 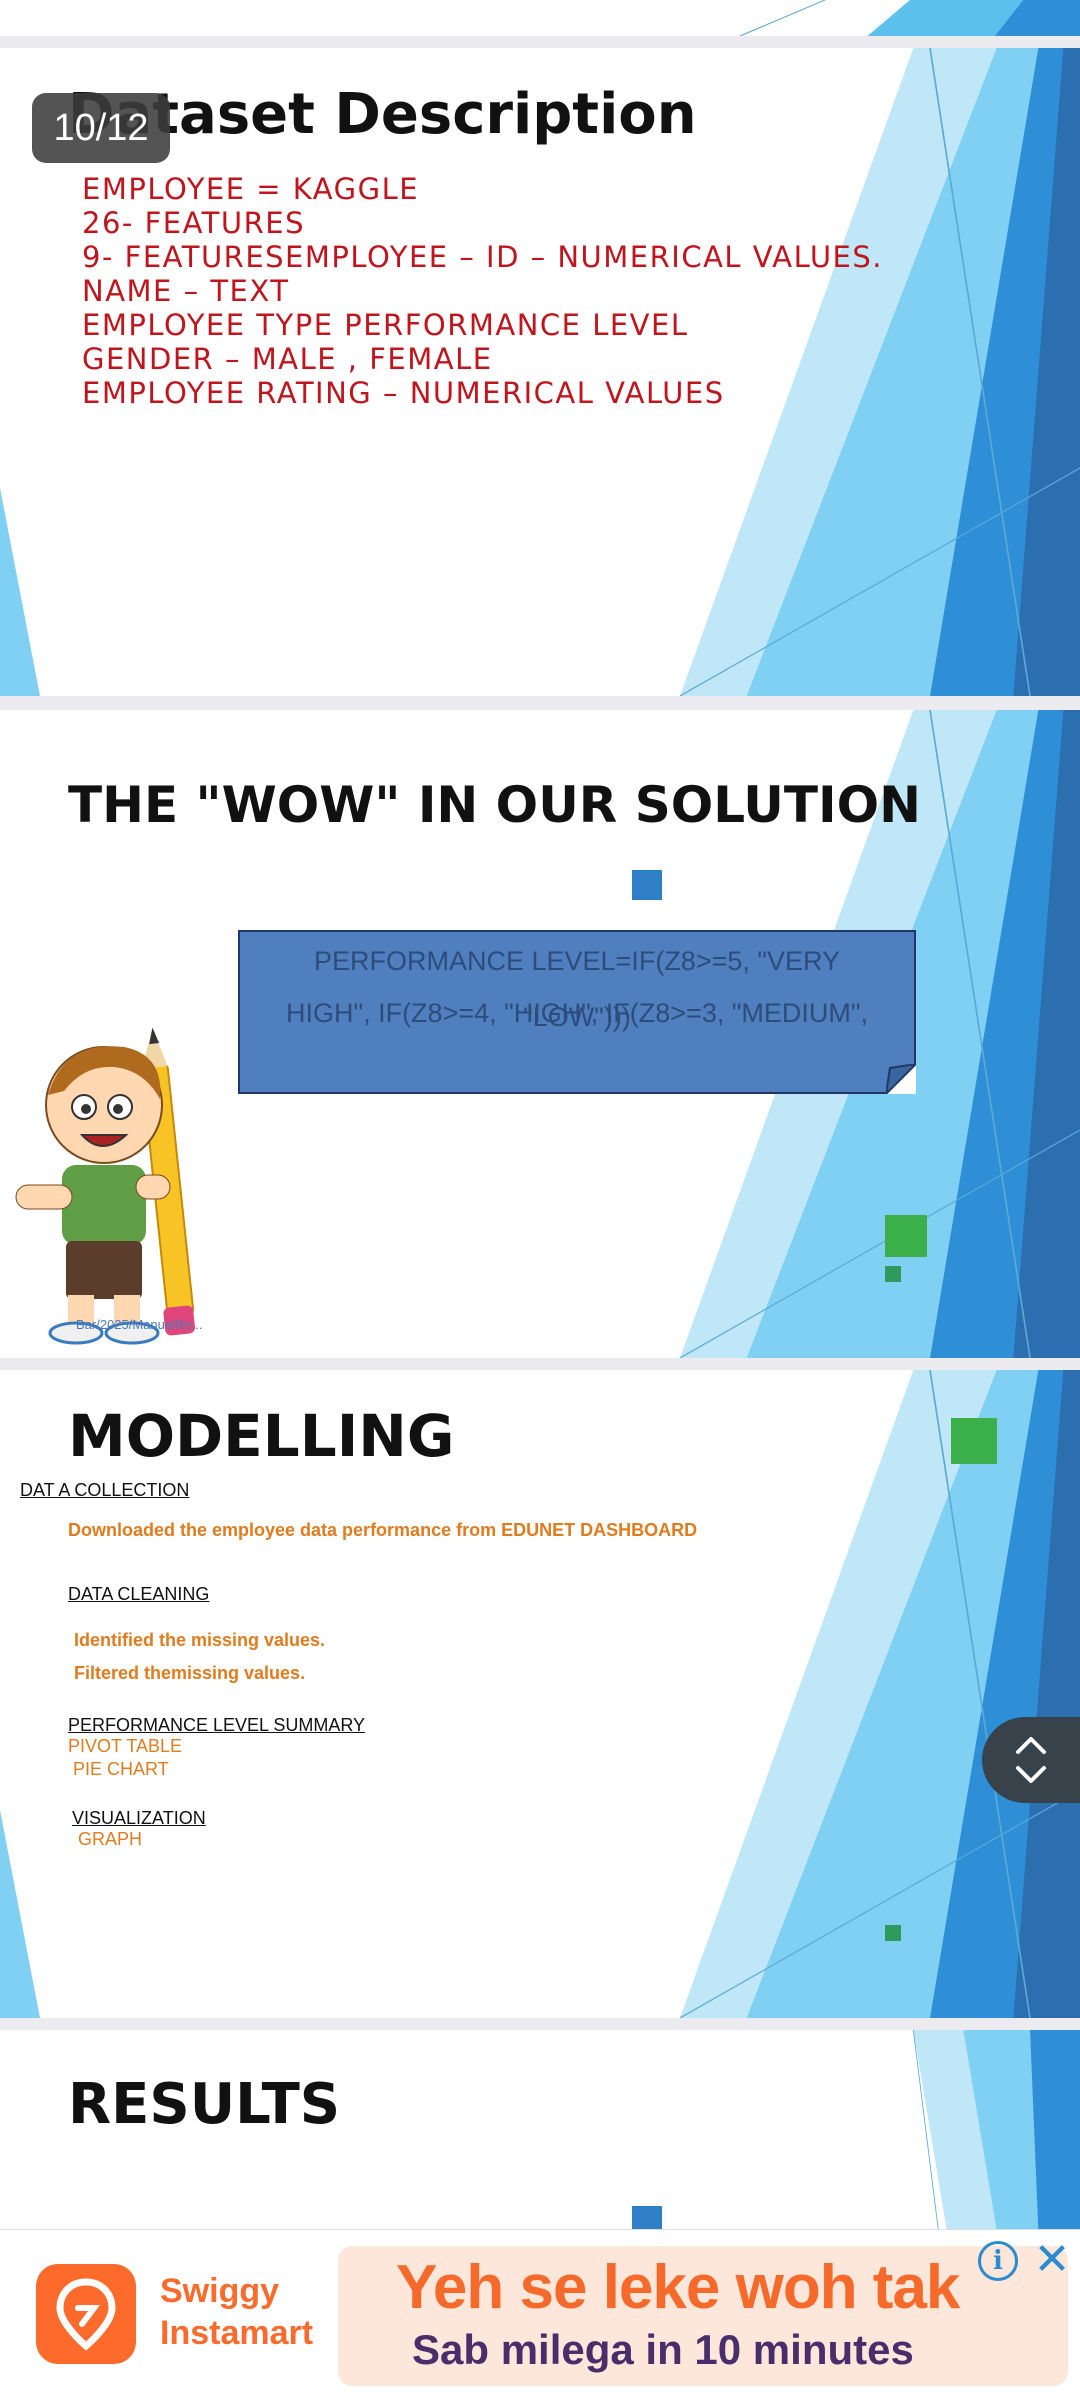 What do you see at coordinates (236, 2312) in the screenshot?
I see `ad-brand-name: Swiggy Instamart` at bounding box center [236, 2312].